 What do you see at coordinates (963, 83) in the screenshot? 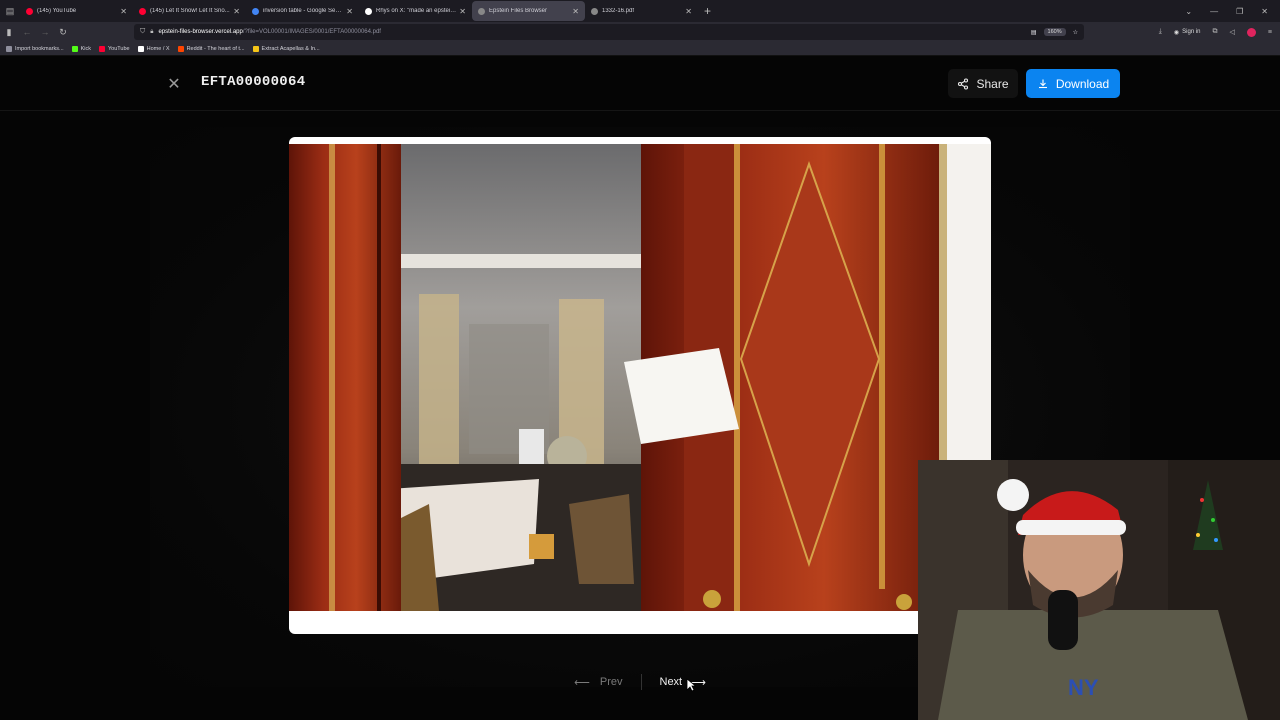
I see `share-icon` at bounding box center [963, 83].